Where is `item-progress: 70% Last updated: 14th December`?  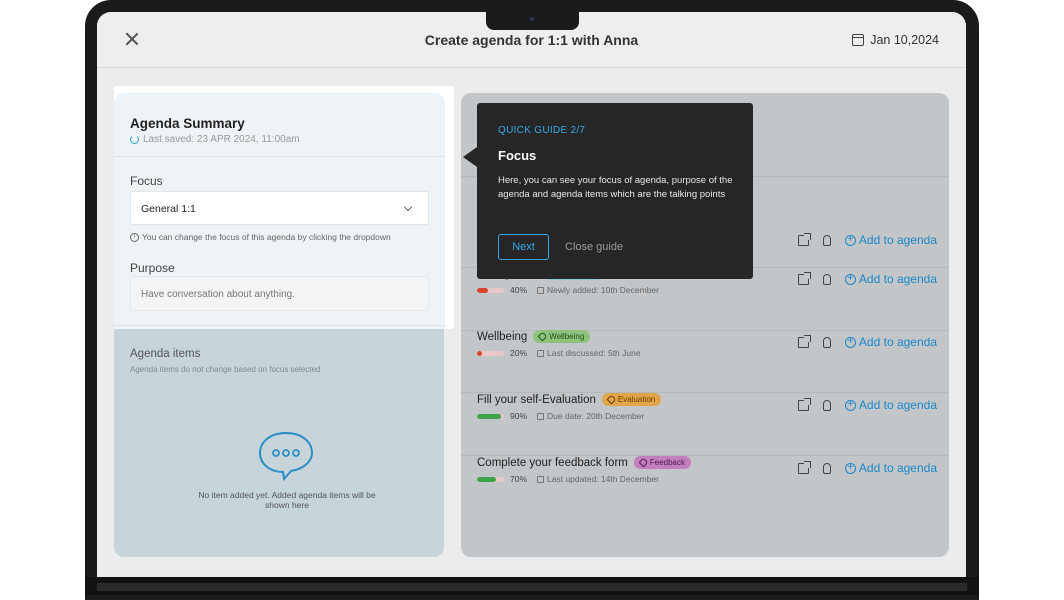 item-progress: 70% Last updated: 14th December is located at coordinates (568, 479).